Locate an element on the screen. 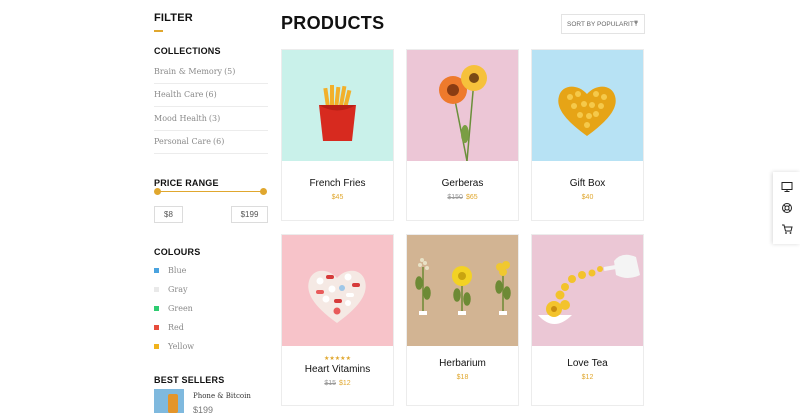 This screenshot has width=800, height=413. colour-item-gray: Gray is located at coordinates (174, 289).